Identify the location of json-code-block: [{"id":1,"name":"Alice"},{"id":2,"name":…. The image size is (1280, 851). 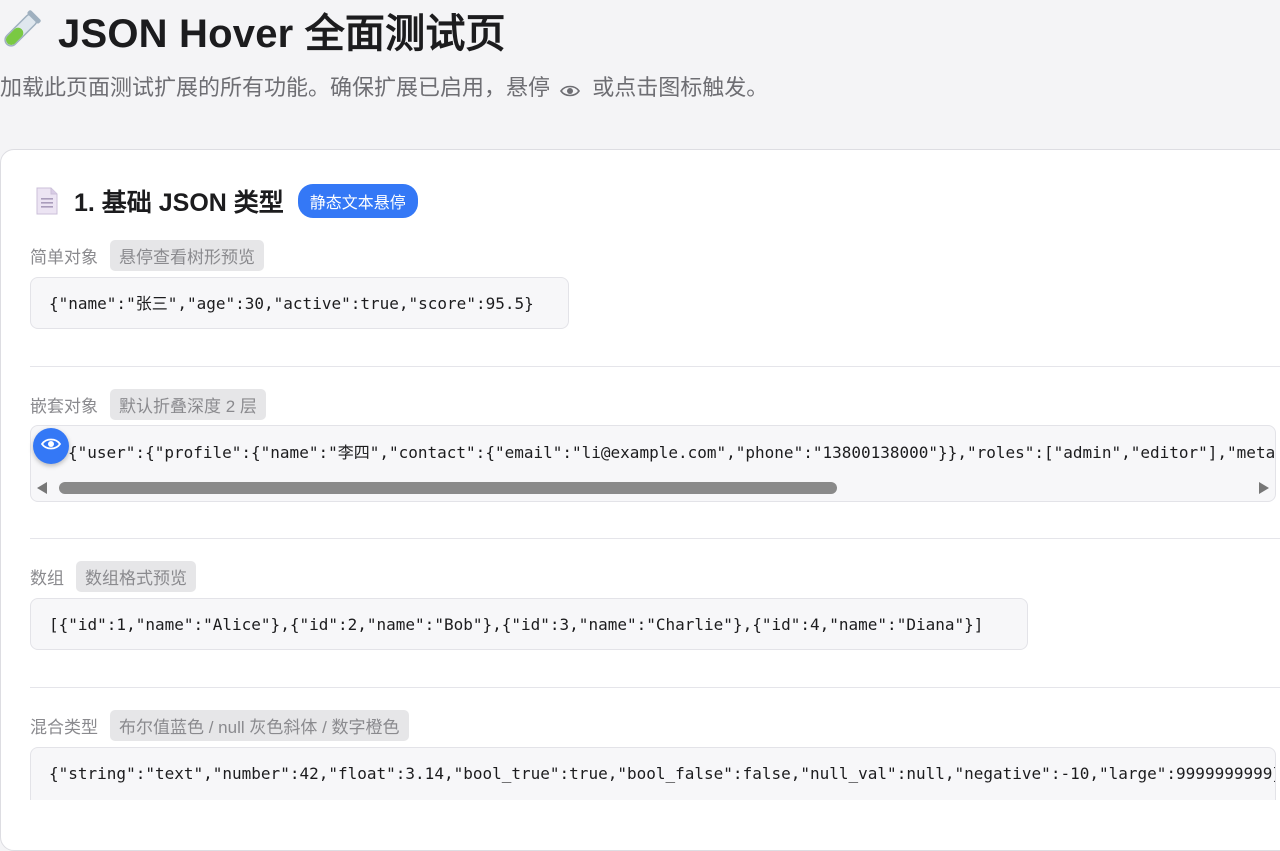
(529, 624).